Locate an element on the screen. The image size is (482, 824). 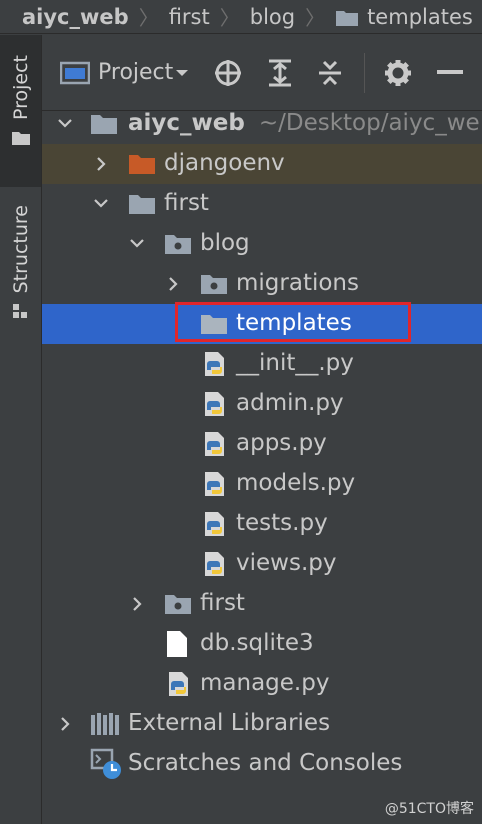
library-icon is located at coordinates (105, 724).